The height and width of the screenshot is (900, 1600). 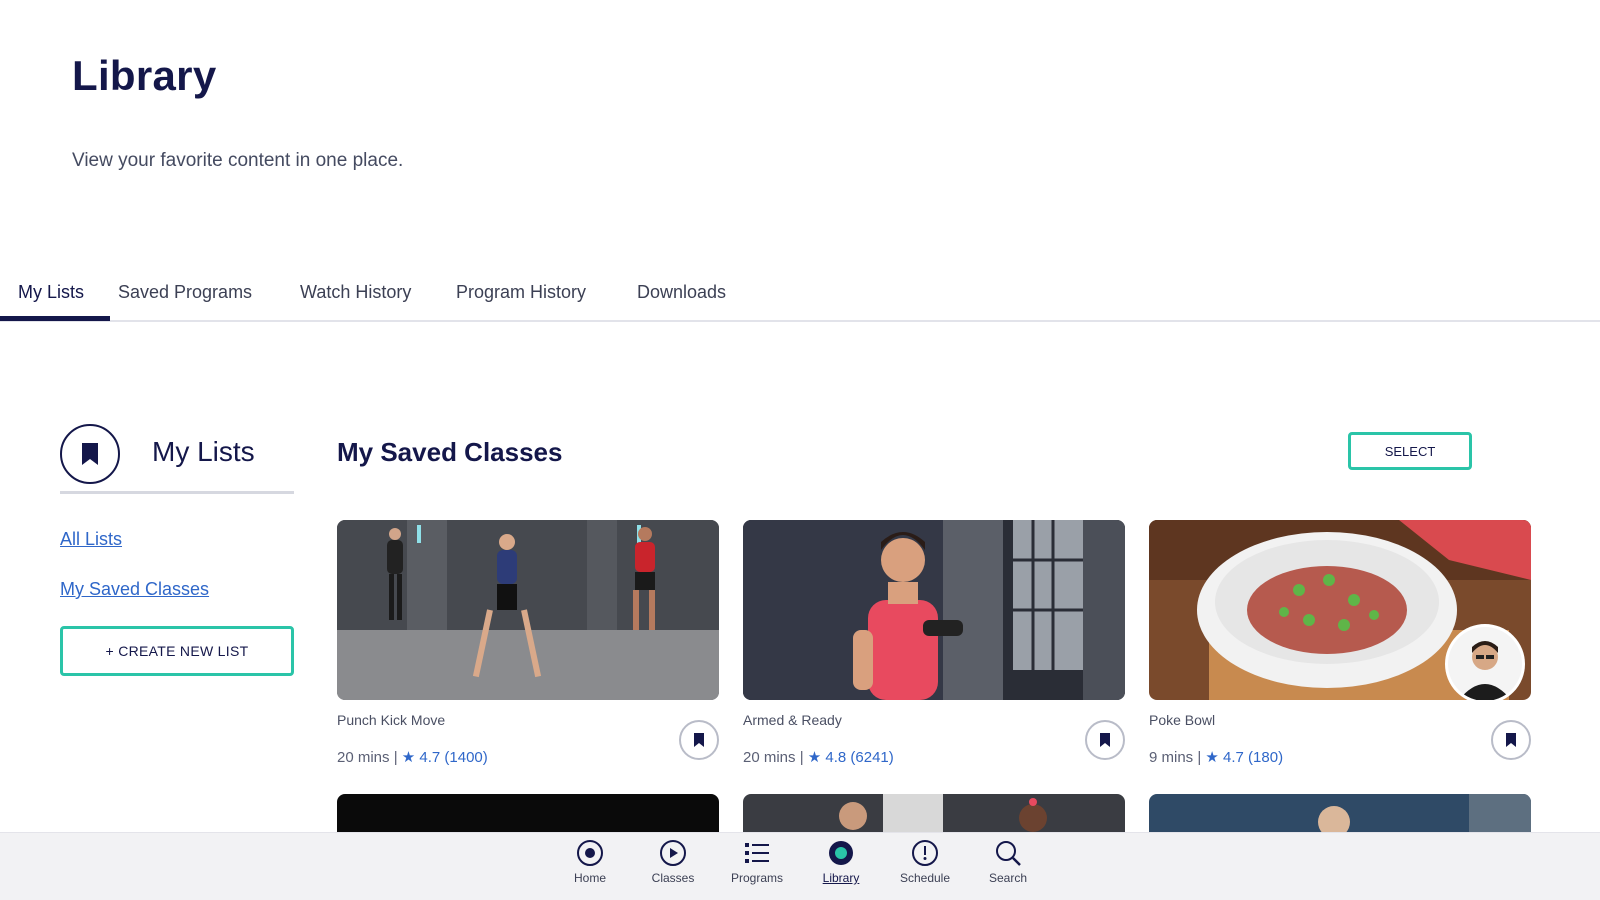 I want to click on sidebar-header: My Lists, so click(x=177, y=459).